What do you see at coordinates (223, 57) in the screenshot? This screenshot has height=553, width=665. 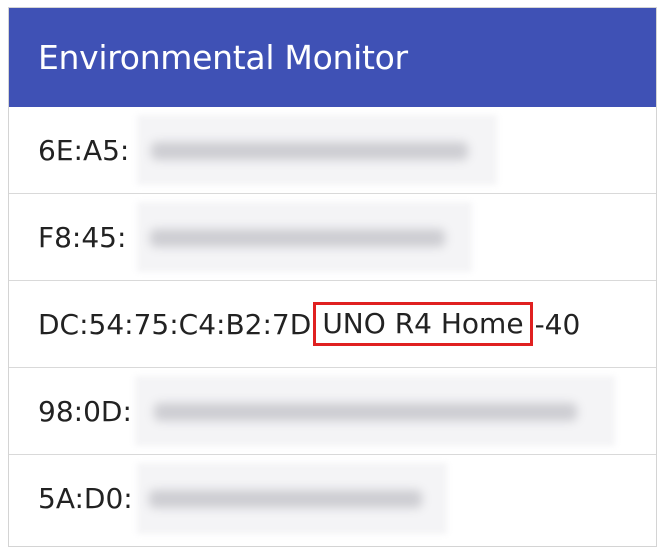 I see `app-title: Environmental Monitor` at bounding box center [223, 57].